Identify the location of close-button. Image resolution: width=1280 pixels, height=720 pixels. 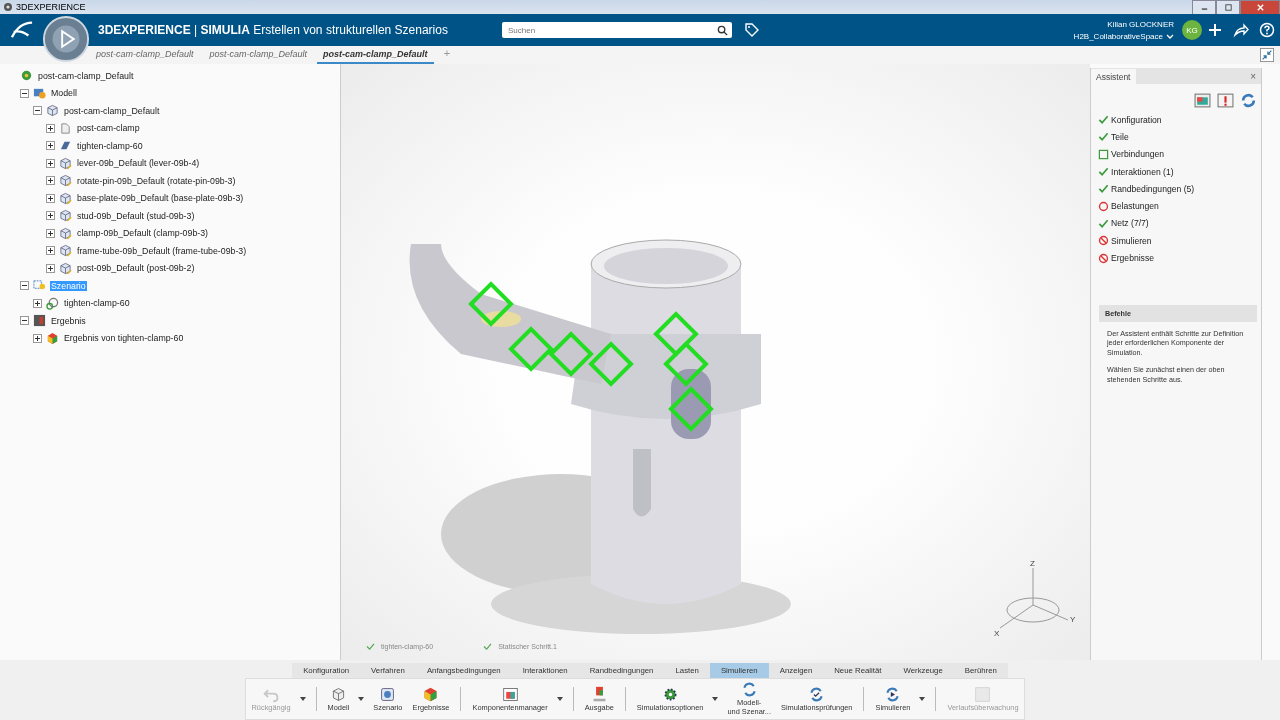
(1260, 7).